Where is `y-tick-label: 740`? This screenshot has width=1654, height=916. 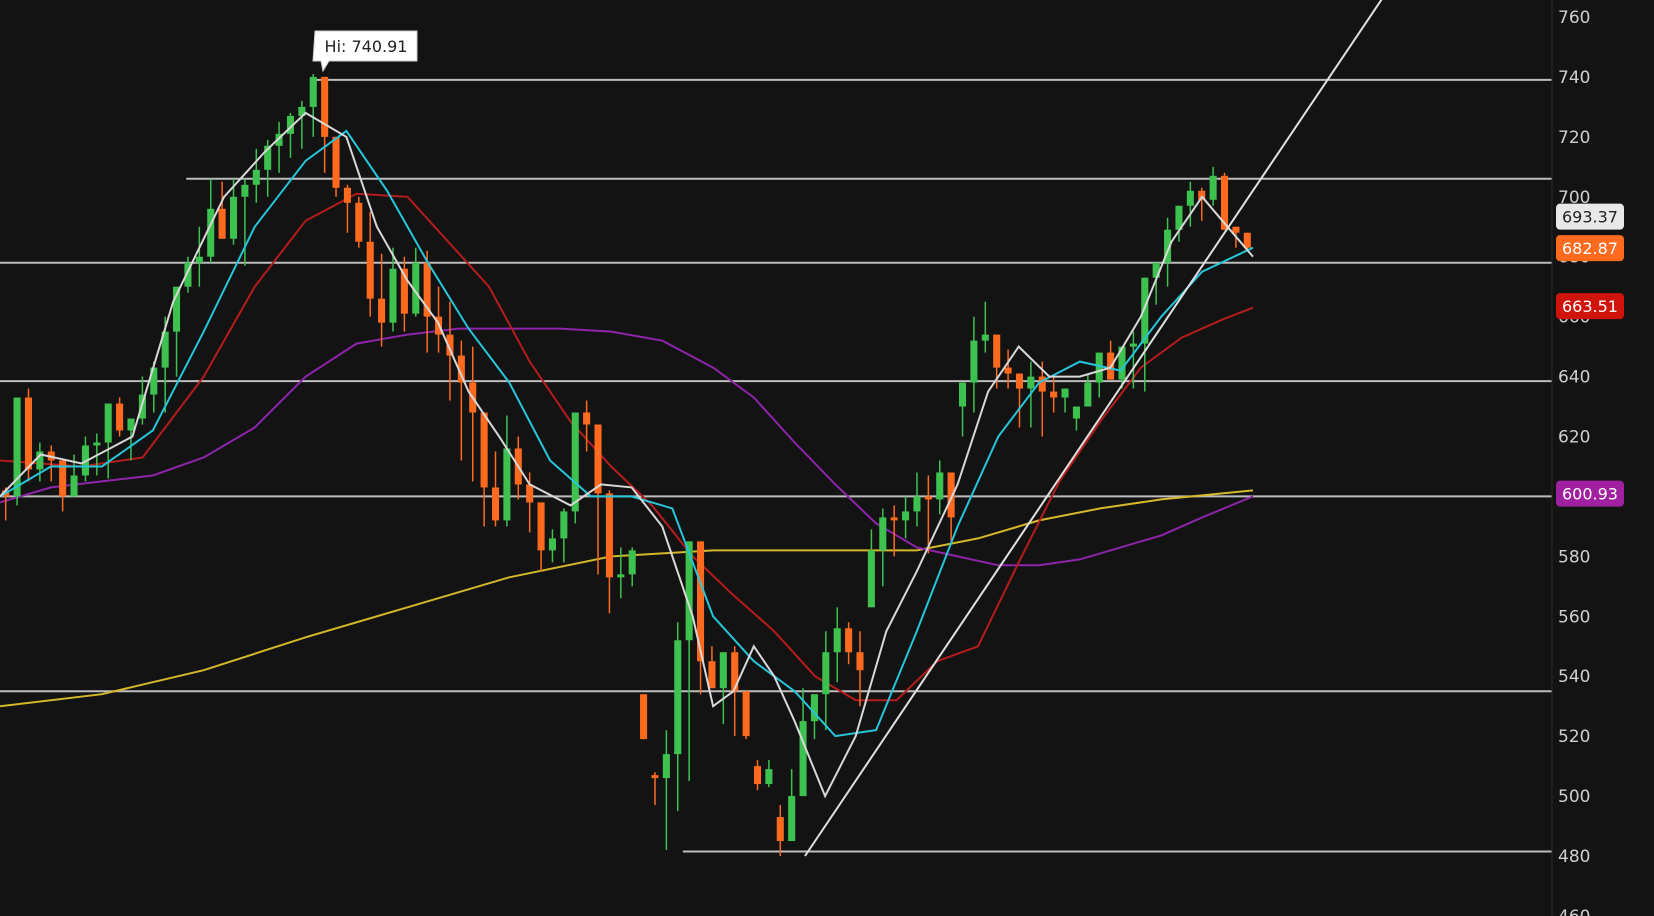
y-tick-label: 740 is located at coordinates (1574, 78).